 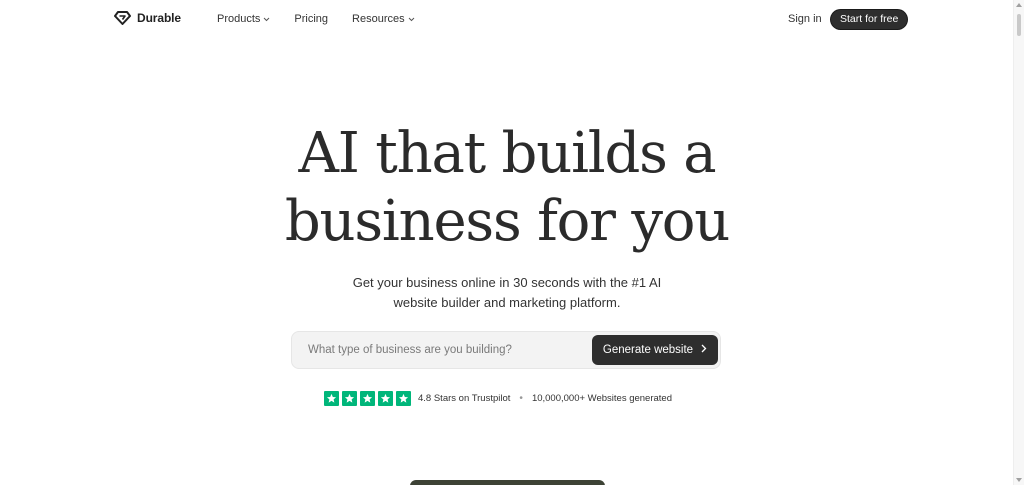 What do you see at coordinates (1019, 25) in the screenshot?
I see `scrollbar-thumb` at bounding box center [1019, 25].